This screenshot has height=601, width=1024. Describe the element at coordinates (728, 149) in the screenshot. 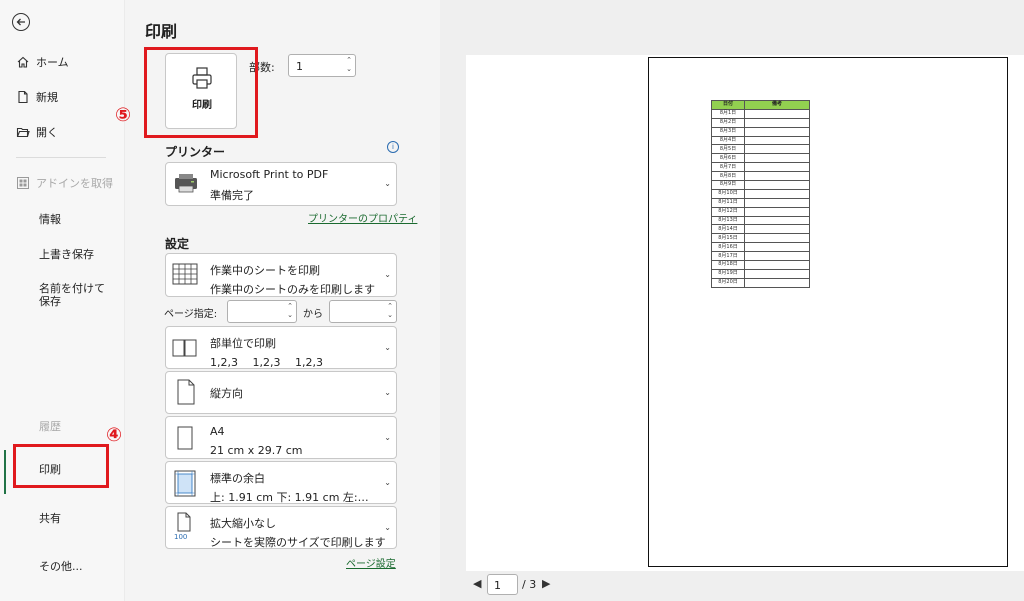

I see `preview-cell-date: 8月5日` at that location.